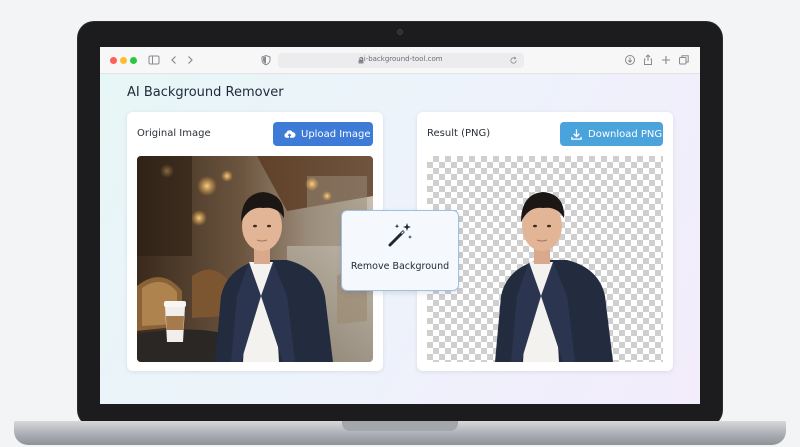  What do you see at coordinates (459, 133) in the screenshot?
I see `result-card-title: Result (PNG)` at bounding box center [459, 133].